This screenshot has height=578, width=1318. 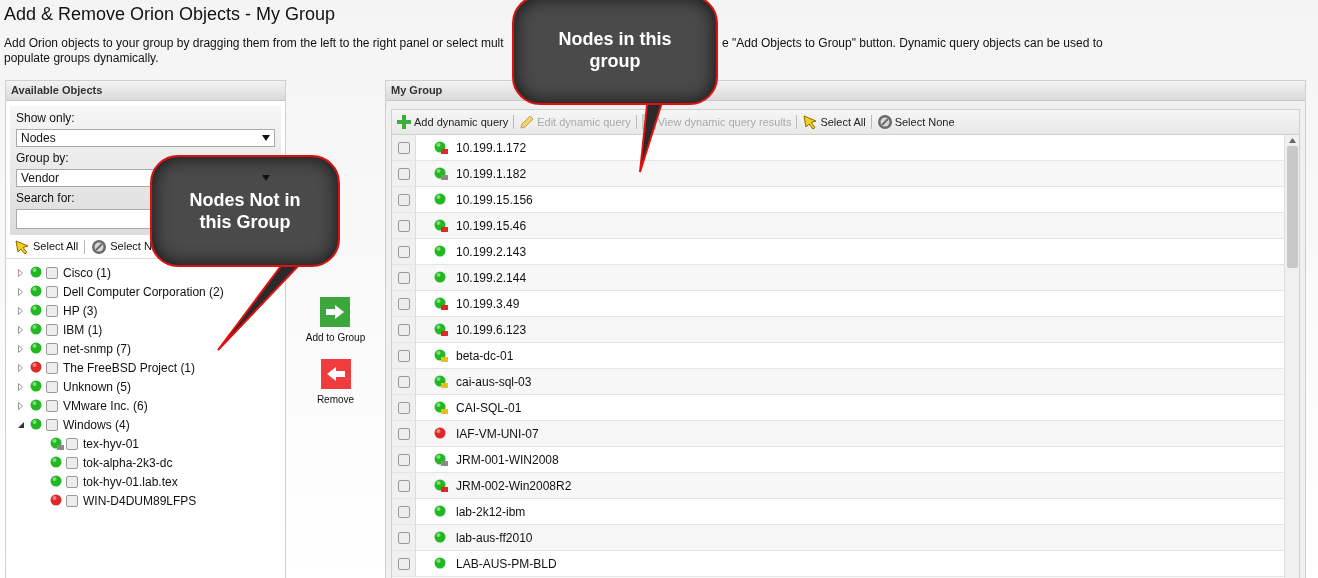 What do you see at coordinates (489, 408) in the screenshot?
I see `node-name: CAI-SQL-01` at bounding box center [489, 408].